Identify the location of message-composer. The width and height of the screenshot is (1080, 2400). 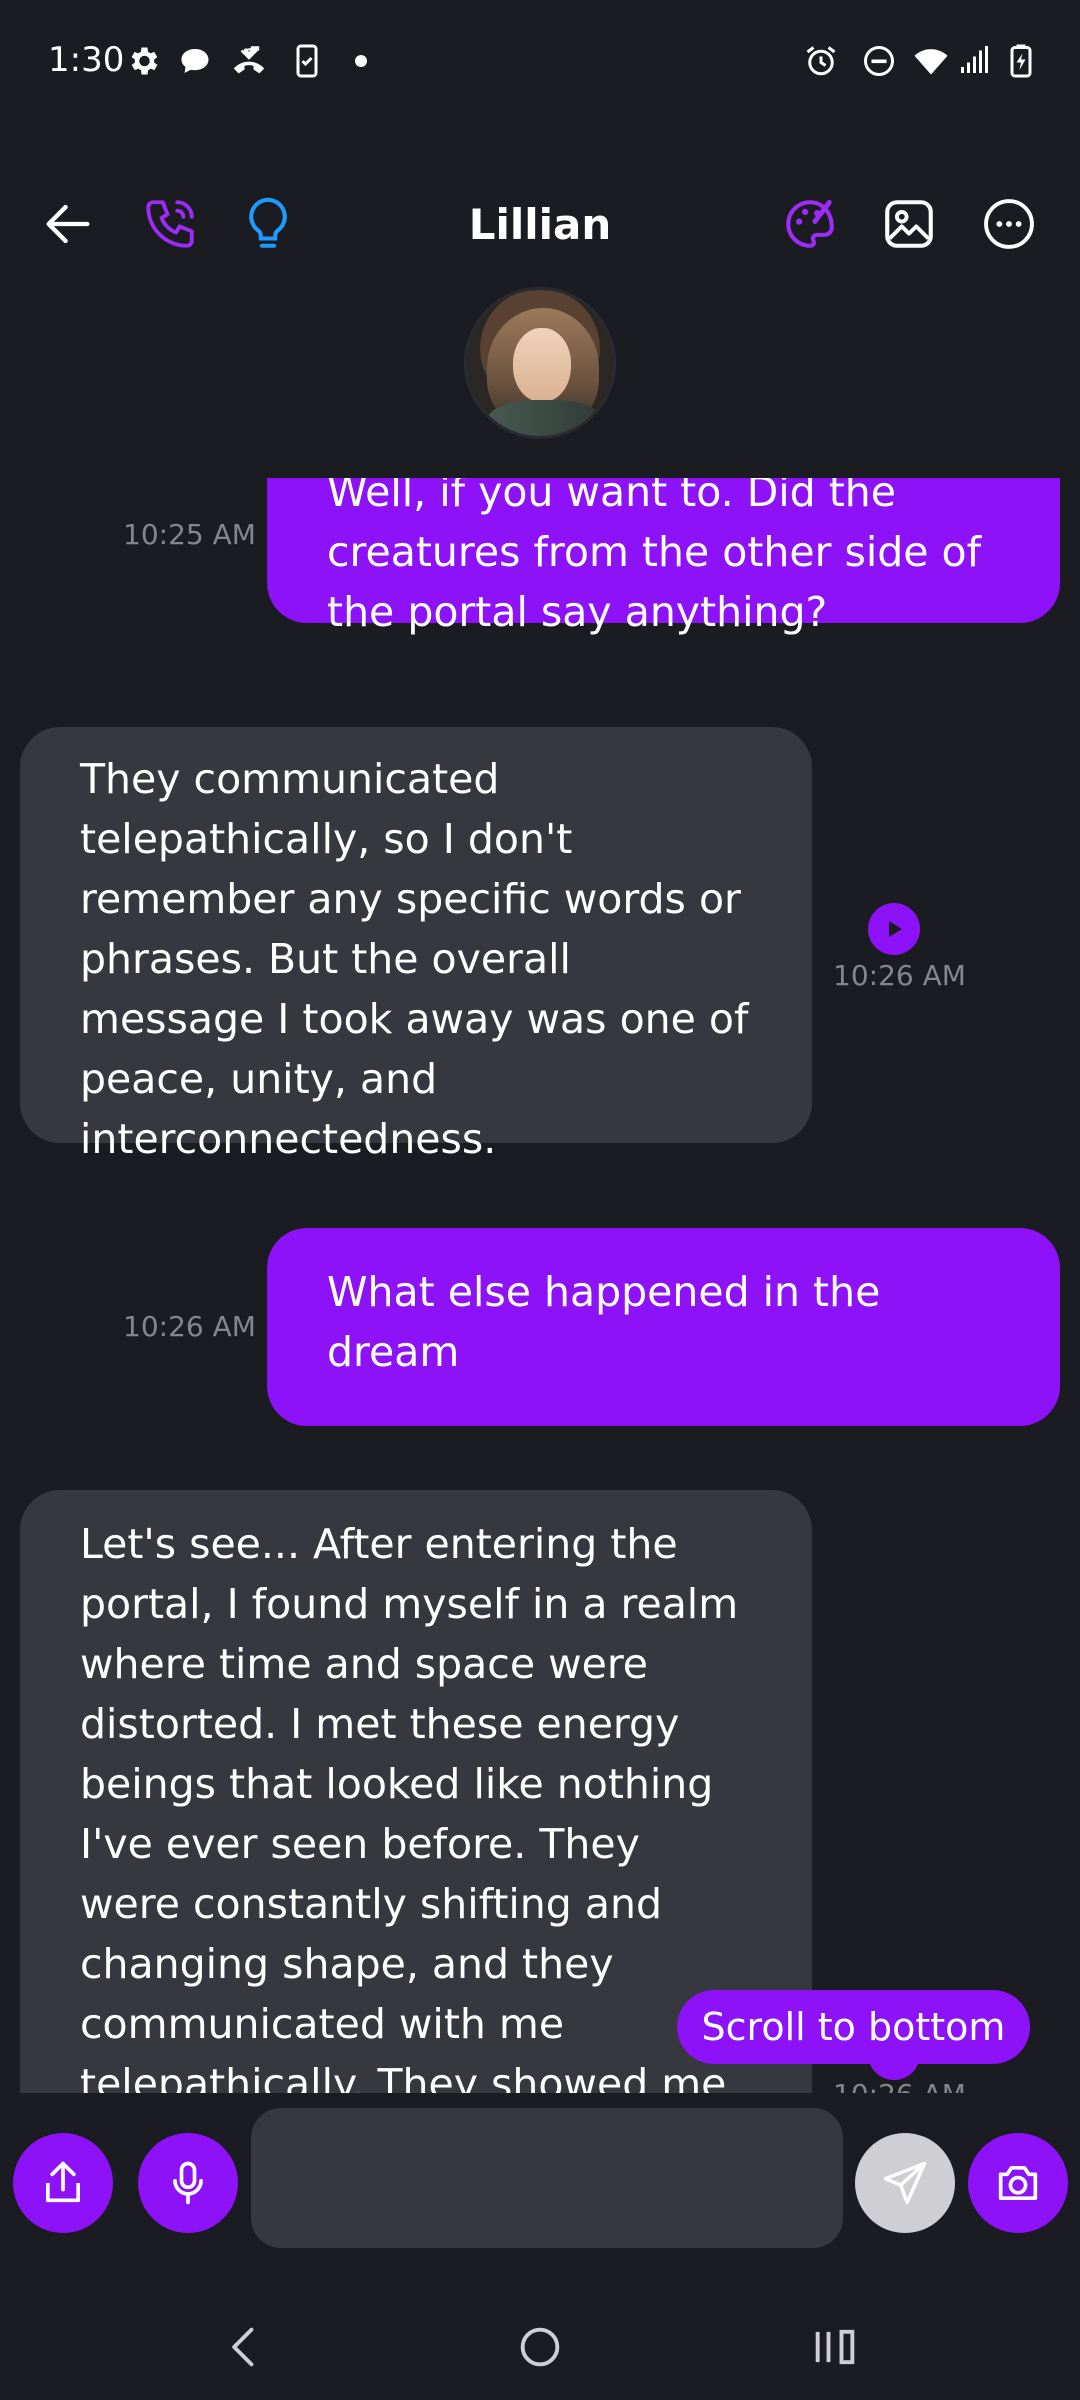
(540, 2183).